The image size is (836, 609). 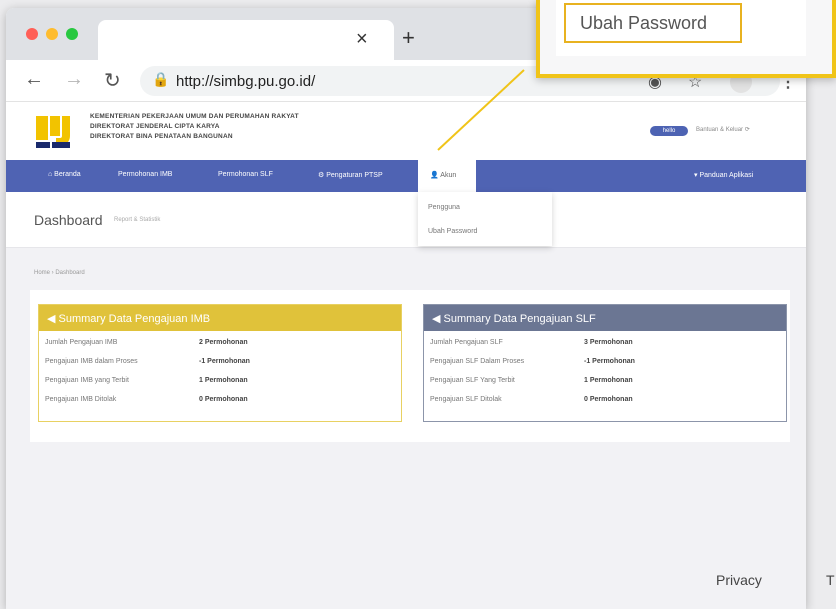 What do you see at coordinates (723, 129) in the screenshot?
I see `user-meta-link: Bantuan & Keluar ⟳` at bounding box center [723, 129].